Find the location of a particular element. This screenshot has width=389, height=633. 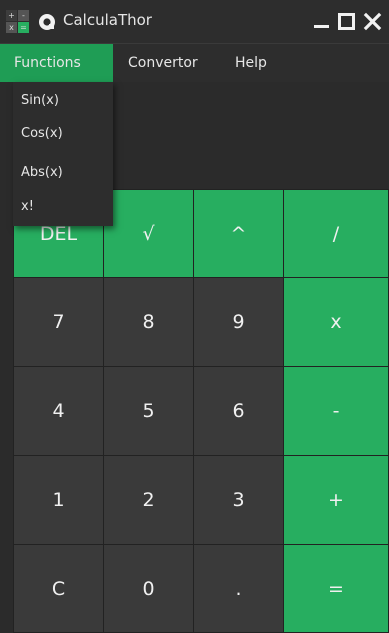

digit-1-button: 1 is located at coordinates (58, 500).